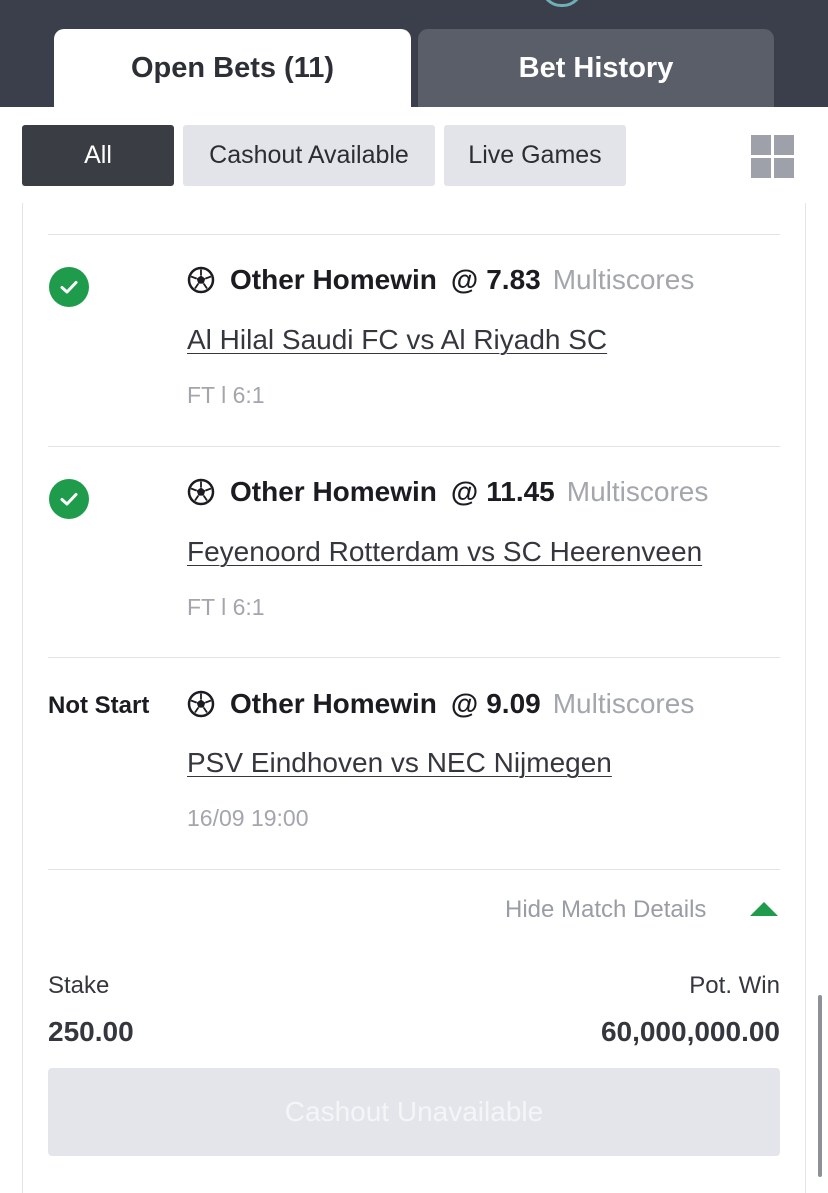 This screenshot has height=1193, width=828. What do you see at coordinates (414, 53) in the screenshot?
I see `header-bar: Open Bets (11) Bet History` at bounding box center [414, 53].